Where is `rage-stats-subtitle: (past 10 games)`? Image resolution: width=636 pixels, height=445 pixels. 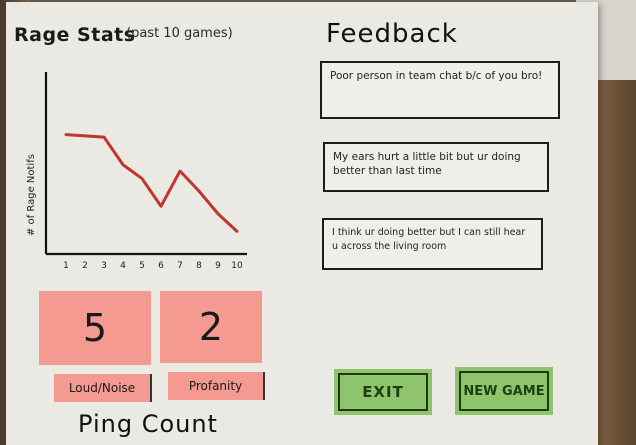 rage-stats-subtitle: (past 10 games) is located at coordinates (179, 33).